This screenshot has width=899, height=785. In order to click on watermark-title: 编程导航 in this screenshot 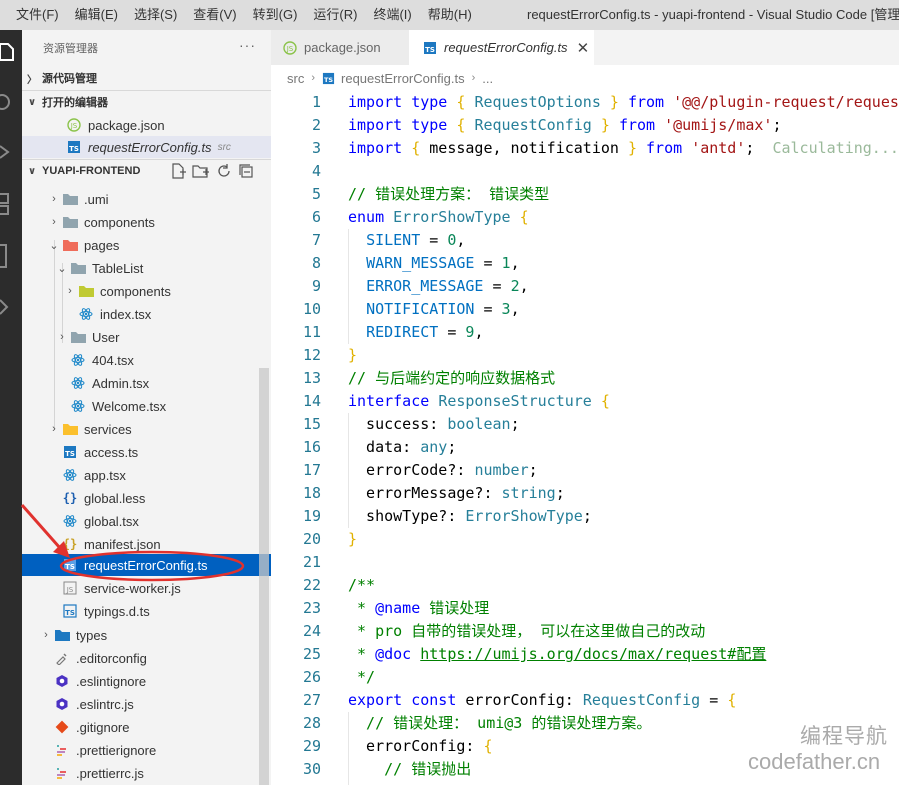, I will do `click(844, 736)`.